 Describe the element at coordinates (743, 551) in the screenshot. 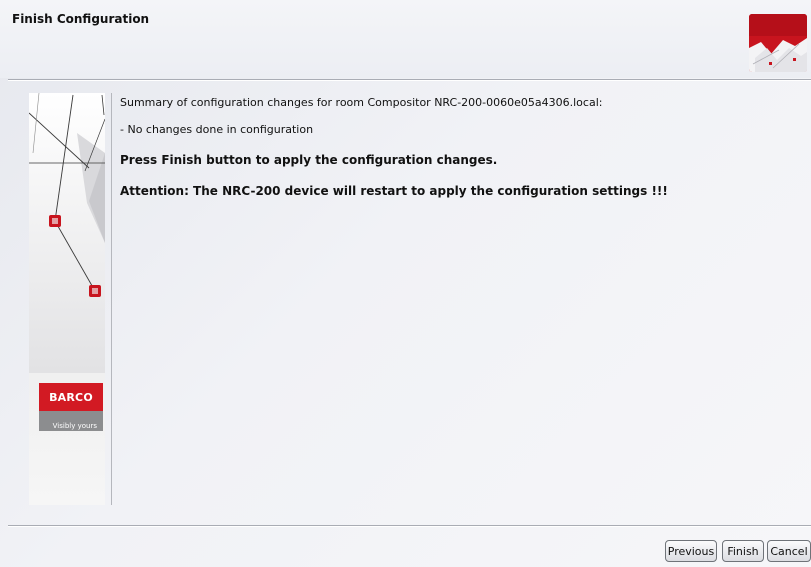

I see `finish-button: Finish` at that location.